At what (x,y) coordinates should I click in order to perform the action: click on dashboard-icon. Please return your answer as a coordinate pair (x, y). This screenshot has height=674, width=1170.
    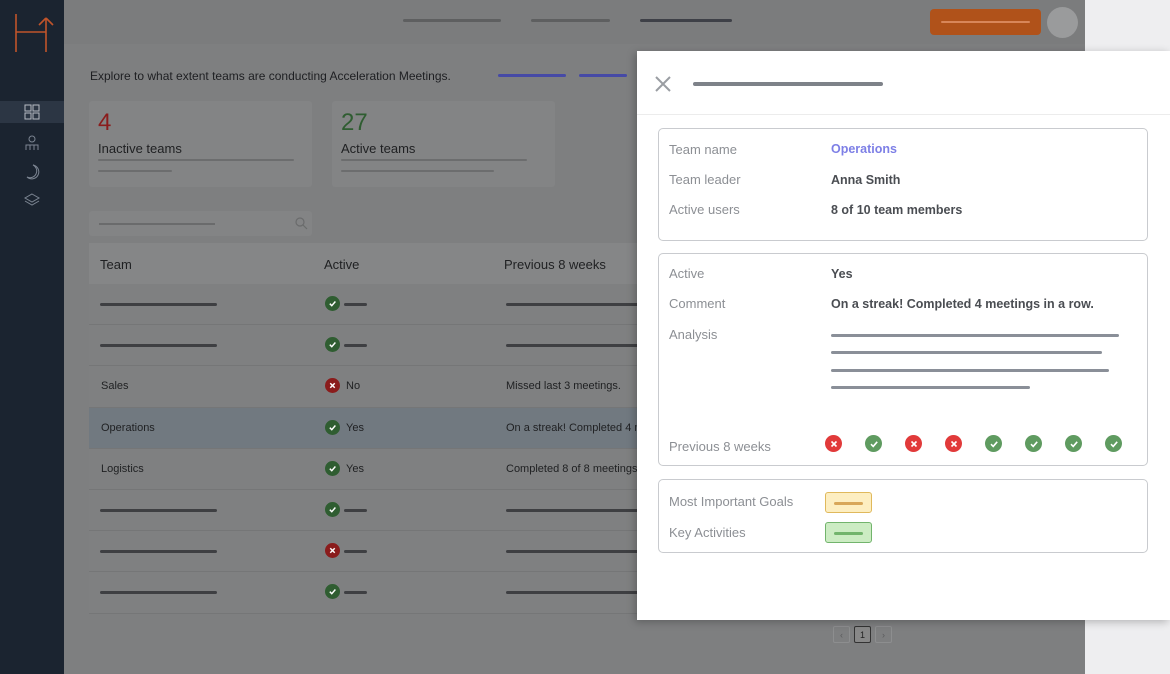
    Looking at the image, I should click on (32, 112).